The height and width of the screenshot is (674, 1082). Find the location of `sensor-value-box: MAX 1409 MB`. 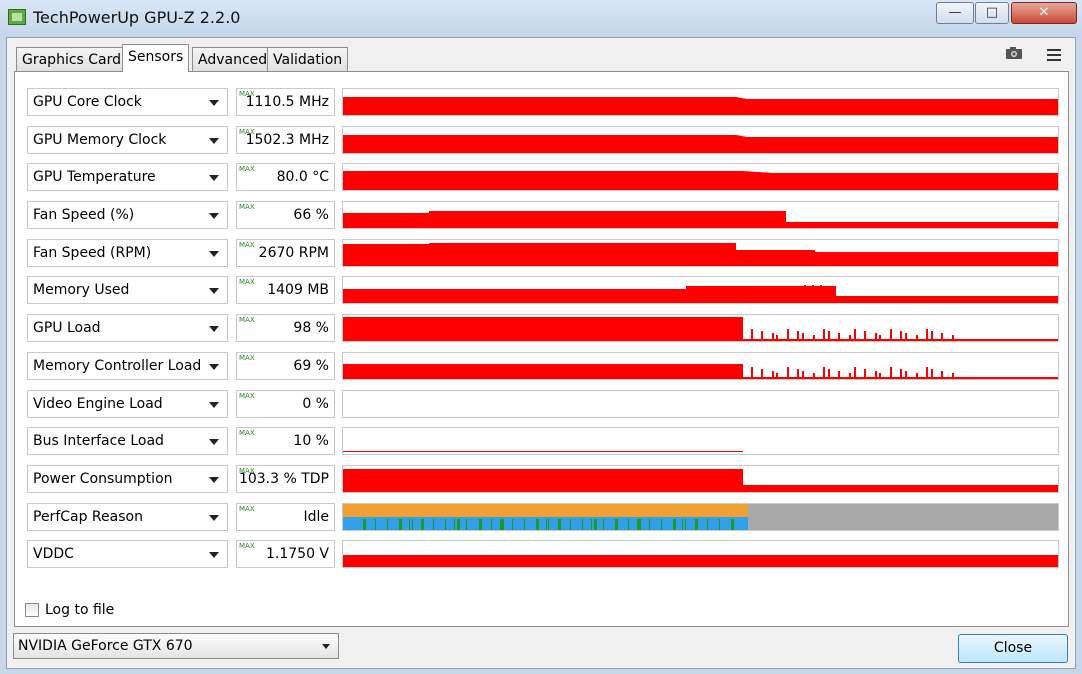

sensor-value-box: MAX 1409 MB is located at coordinates (285, 290).